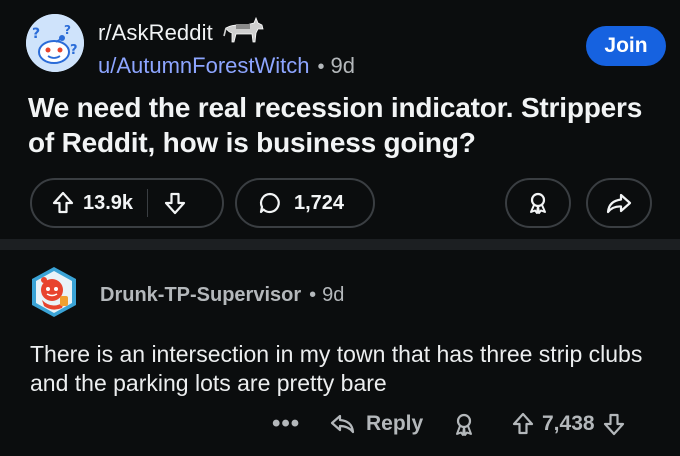  Describe the element at coordinates (244, 31) in the screenshot. I see `donkey-icon` at that location.